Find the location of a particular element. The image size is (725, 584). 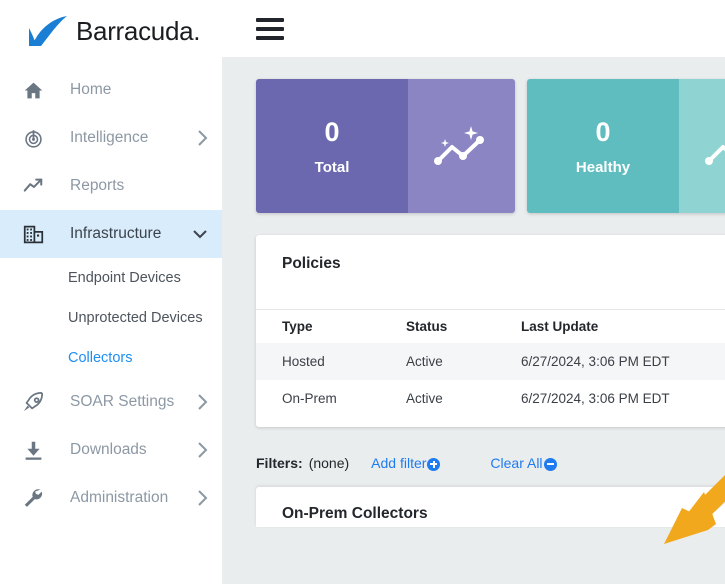

stat-label: Healthy is located at coordinates (603, 167).